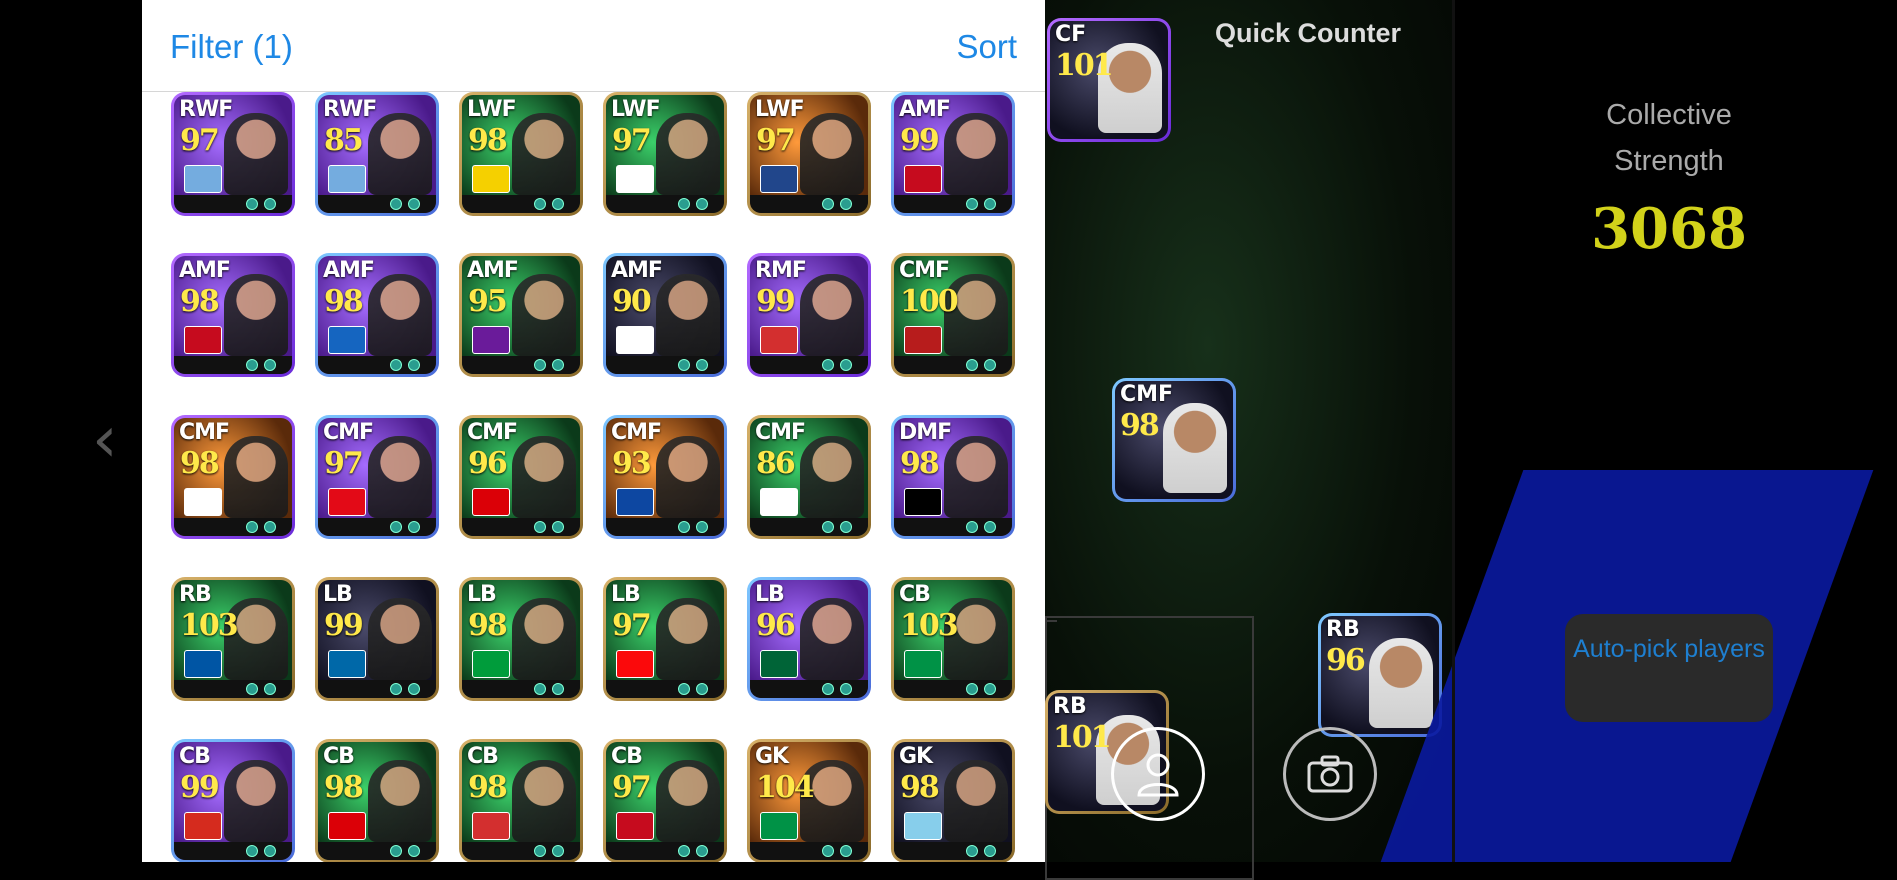 This screenshot has width=1897, height=880. I want to click on player-card: LB 96, so click(809, 639).